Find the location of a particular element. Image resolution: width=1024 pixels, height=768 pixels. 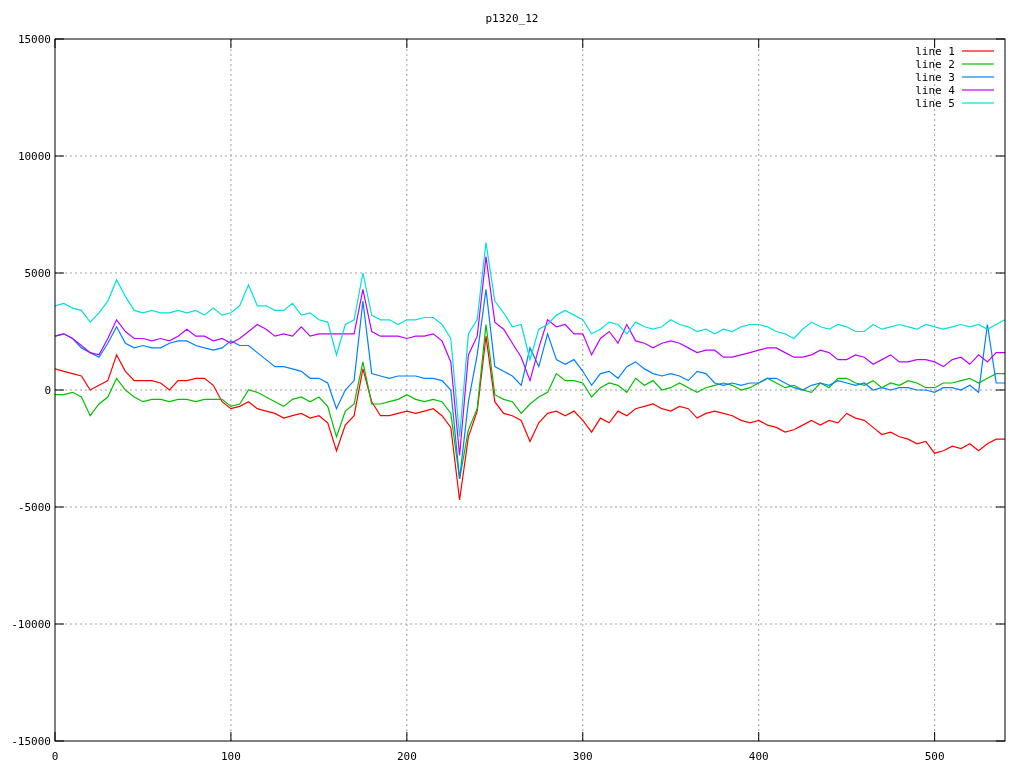

axis-tick-label: 400 is located at coordinates (758, 756).